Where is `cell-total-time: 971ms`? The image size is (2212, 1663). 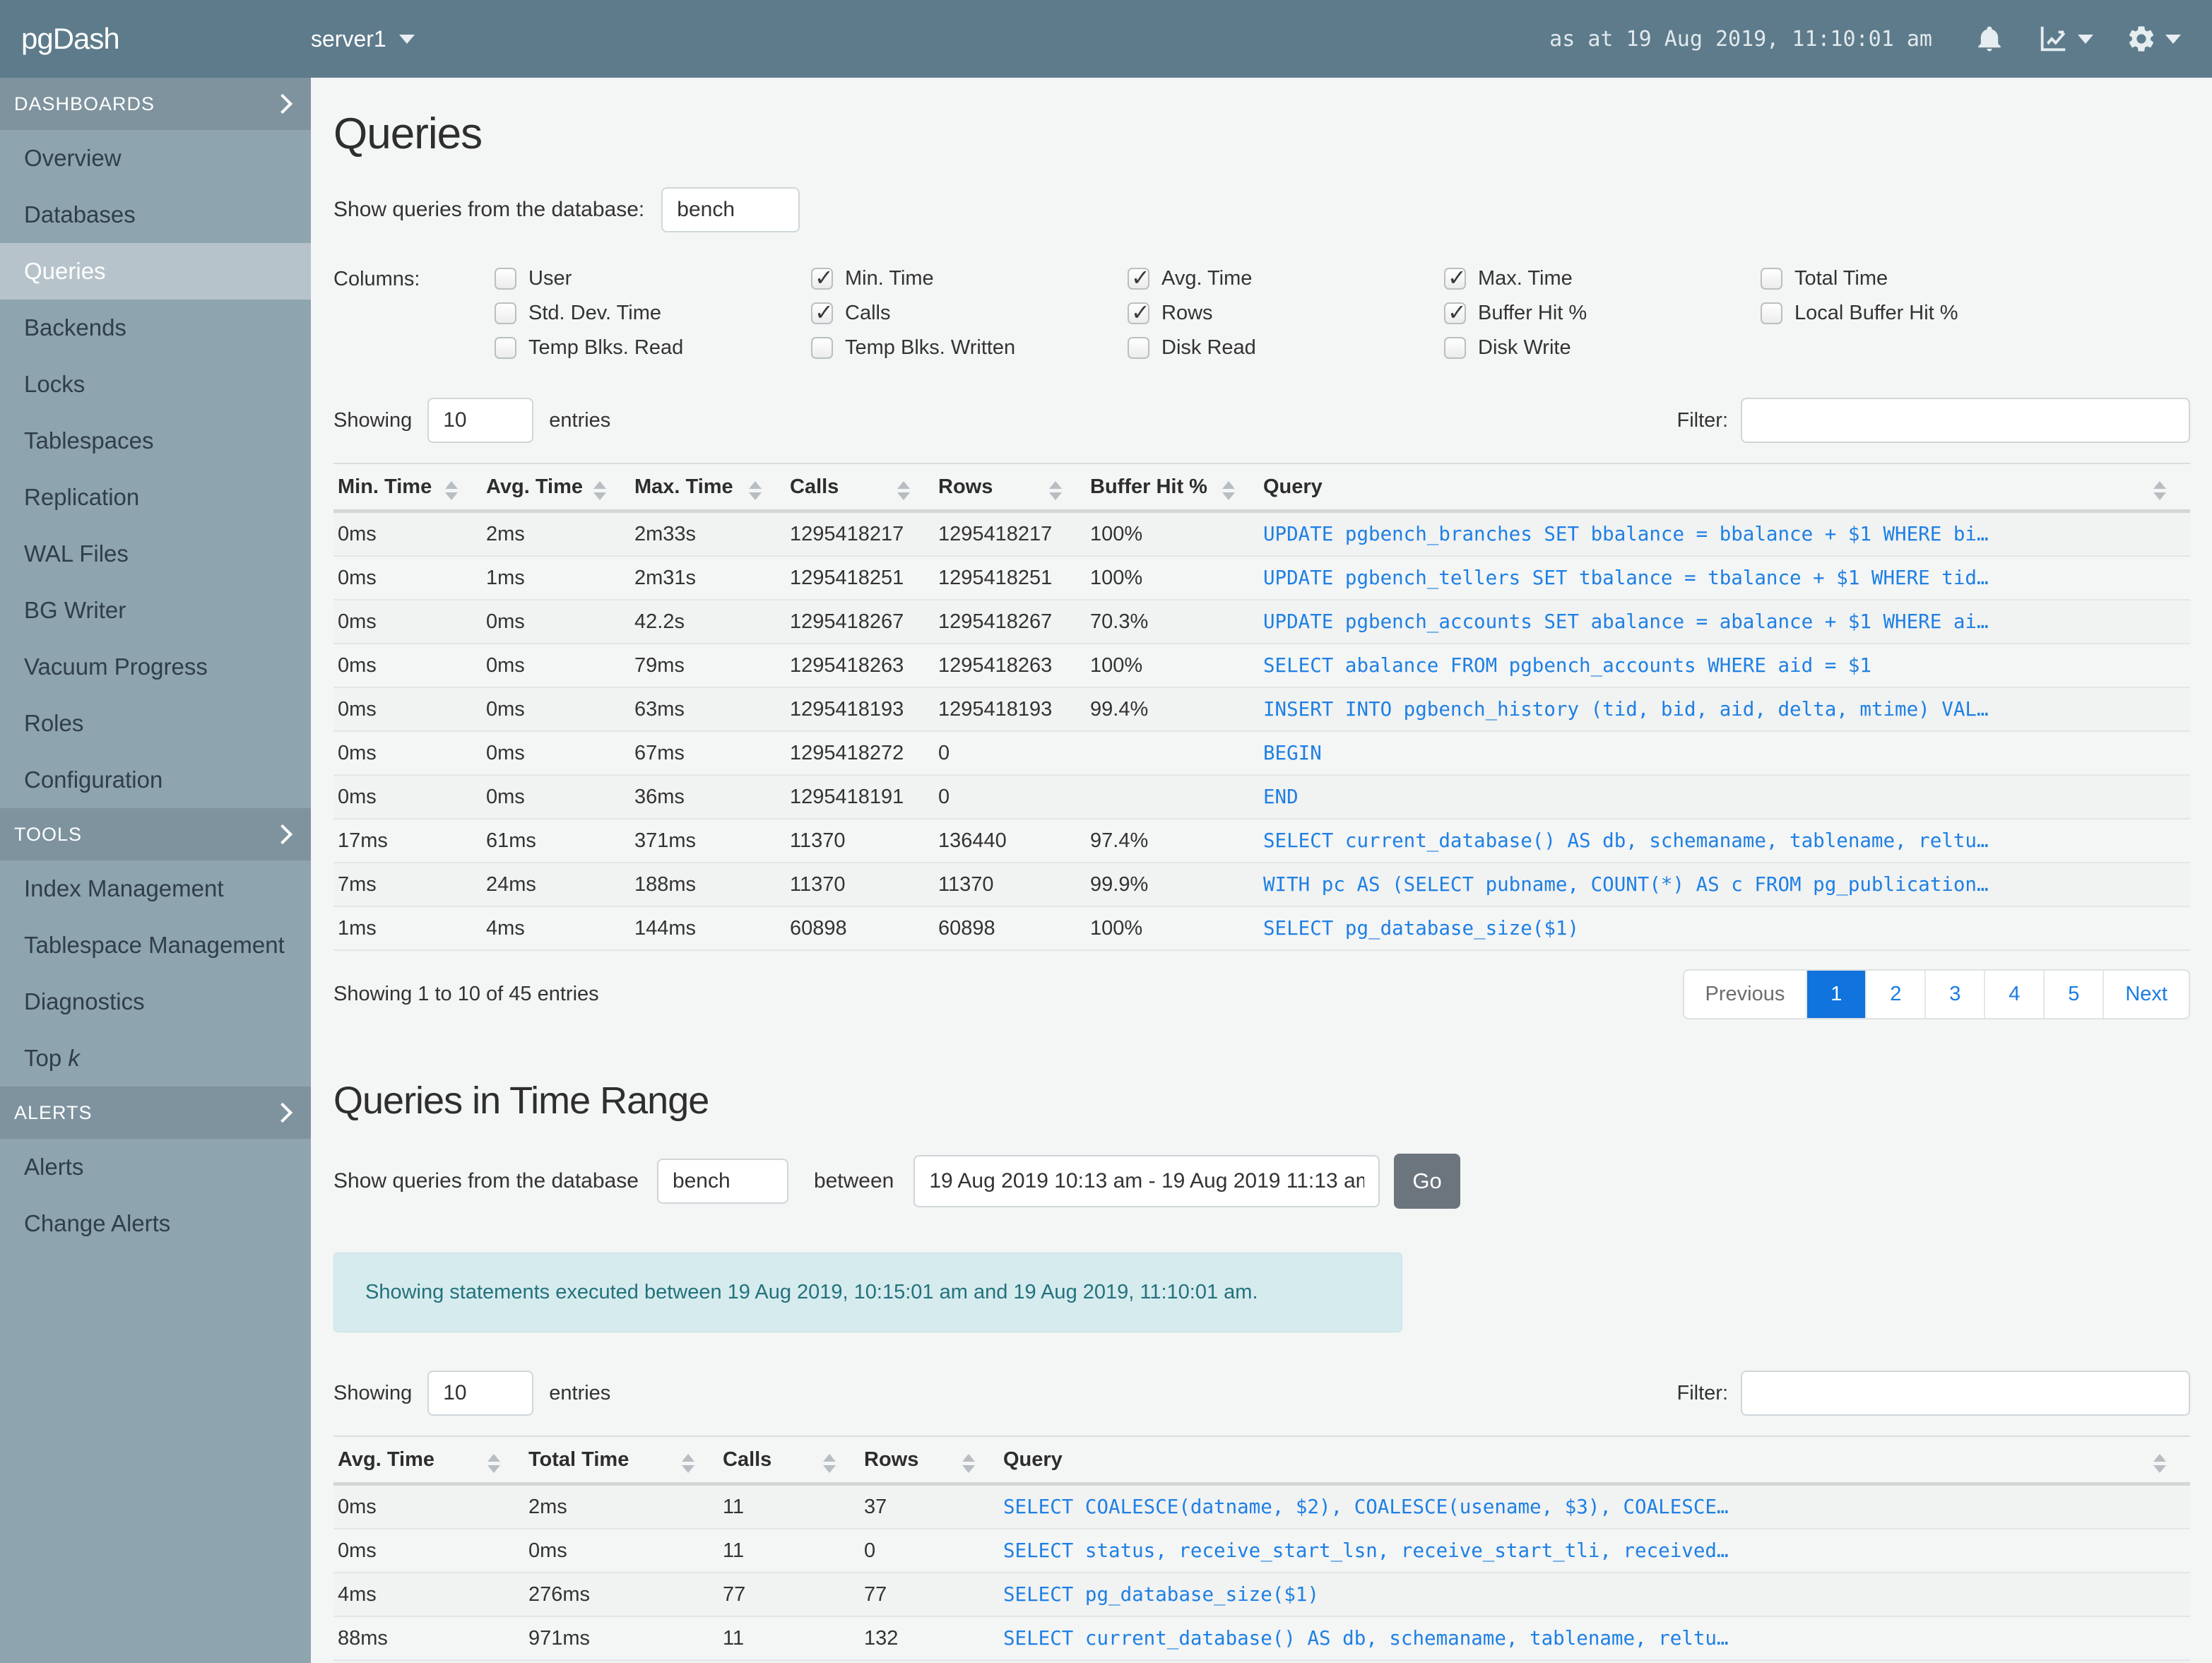 cell-total-time: 971ms is located at coordinates (621, 1639).